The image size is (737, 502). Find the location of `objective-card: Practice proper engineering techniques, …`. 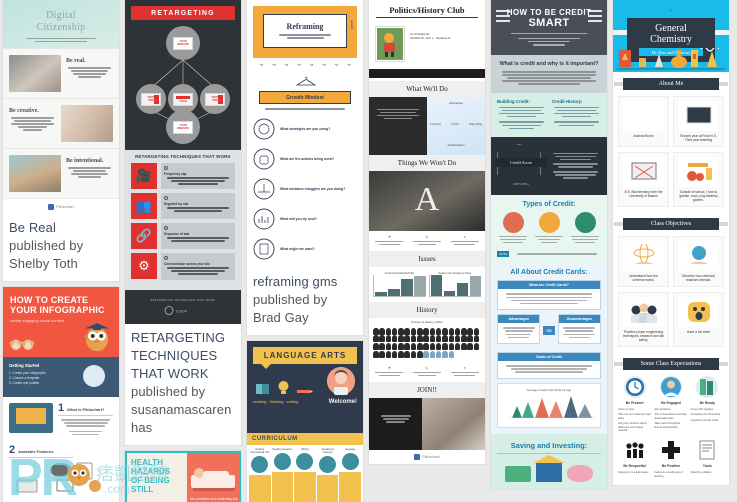

objective-card: Practice proper engineering techniques, … is located at coordinates (643, 319).